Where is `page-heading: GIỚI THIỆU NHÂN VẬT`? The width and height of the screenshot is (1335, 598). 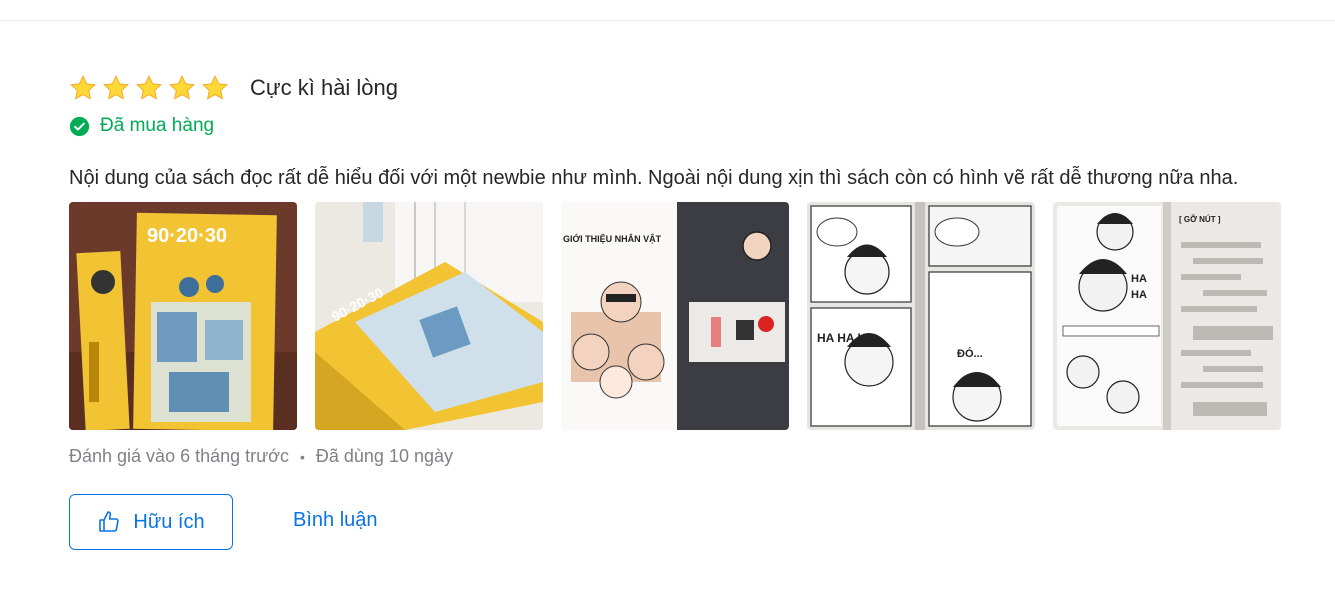 page-heading: GIỚI THIỆU NHÂN VẬT is located at coordinates (612, 238).